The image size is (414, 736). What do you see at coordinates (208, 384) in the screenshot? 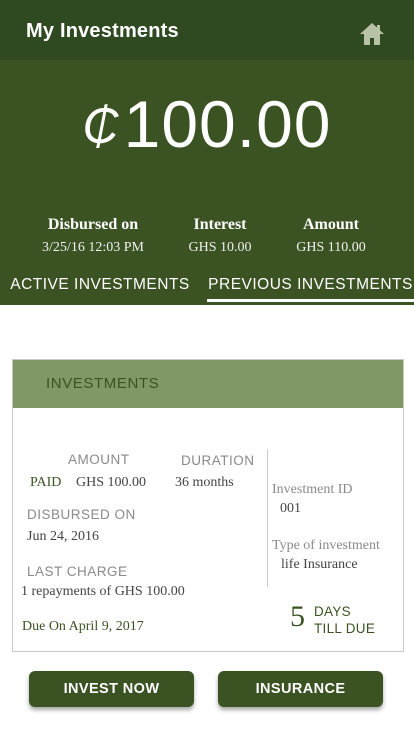
I see `card-header: INVESTMENTS` at bounding box center [208, 384].